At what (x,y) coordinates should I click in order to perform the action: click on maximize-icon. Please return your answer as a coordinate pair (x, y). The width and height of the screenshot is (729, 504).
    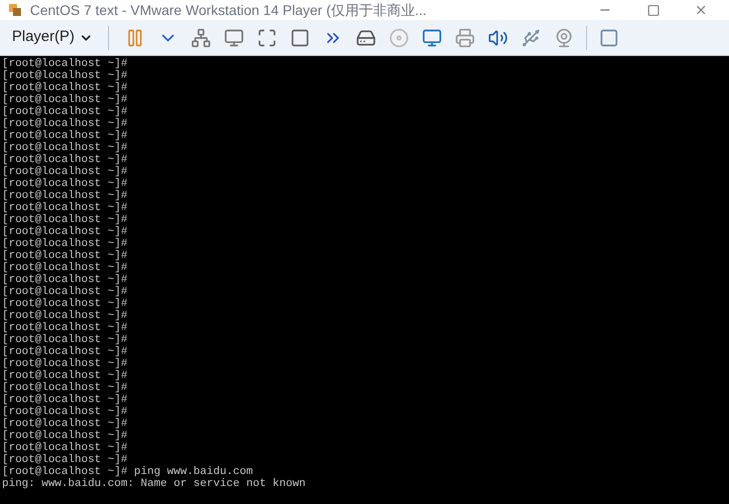
    Looking at the image, I should click on (653, 10).